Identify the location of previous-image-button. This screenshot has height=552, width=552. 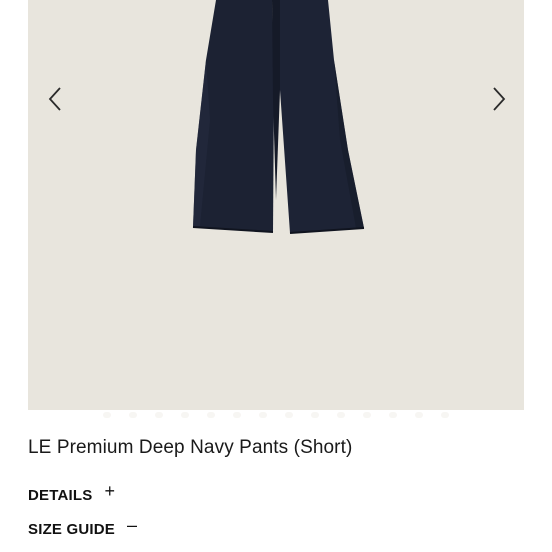
(55, 99).